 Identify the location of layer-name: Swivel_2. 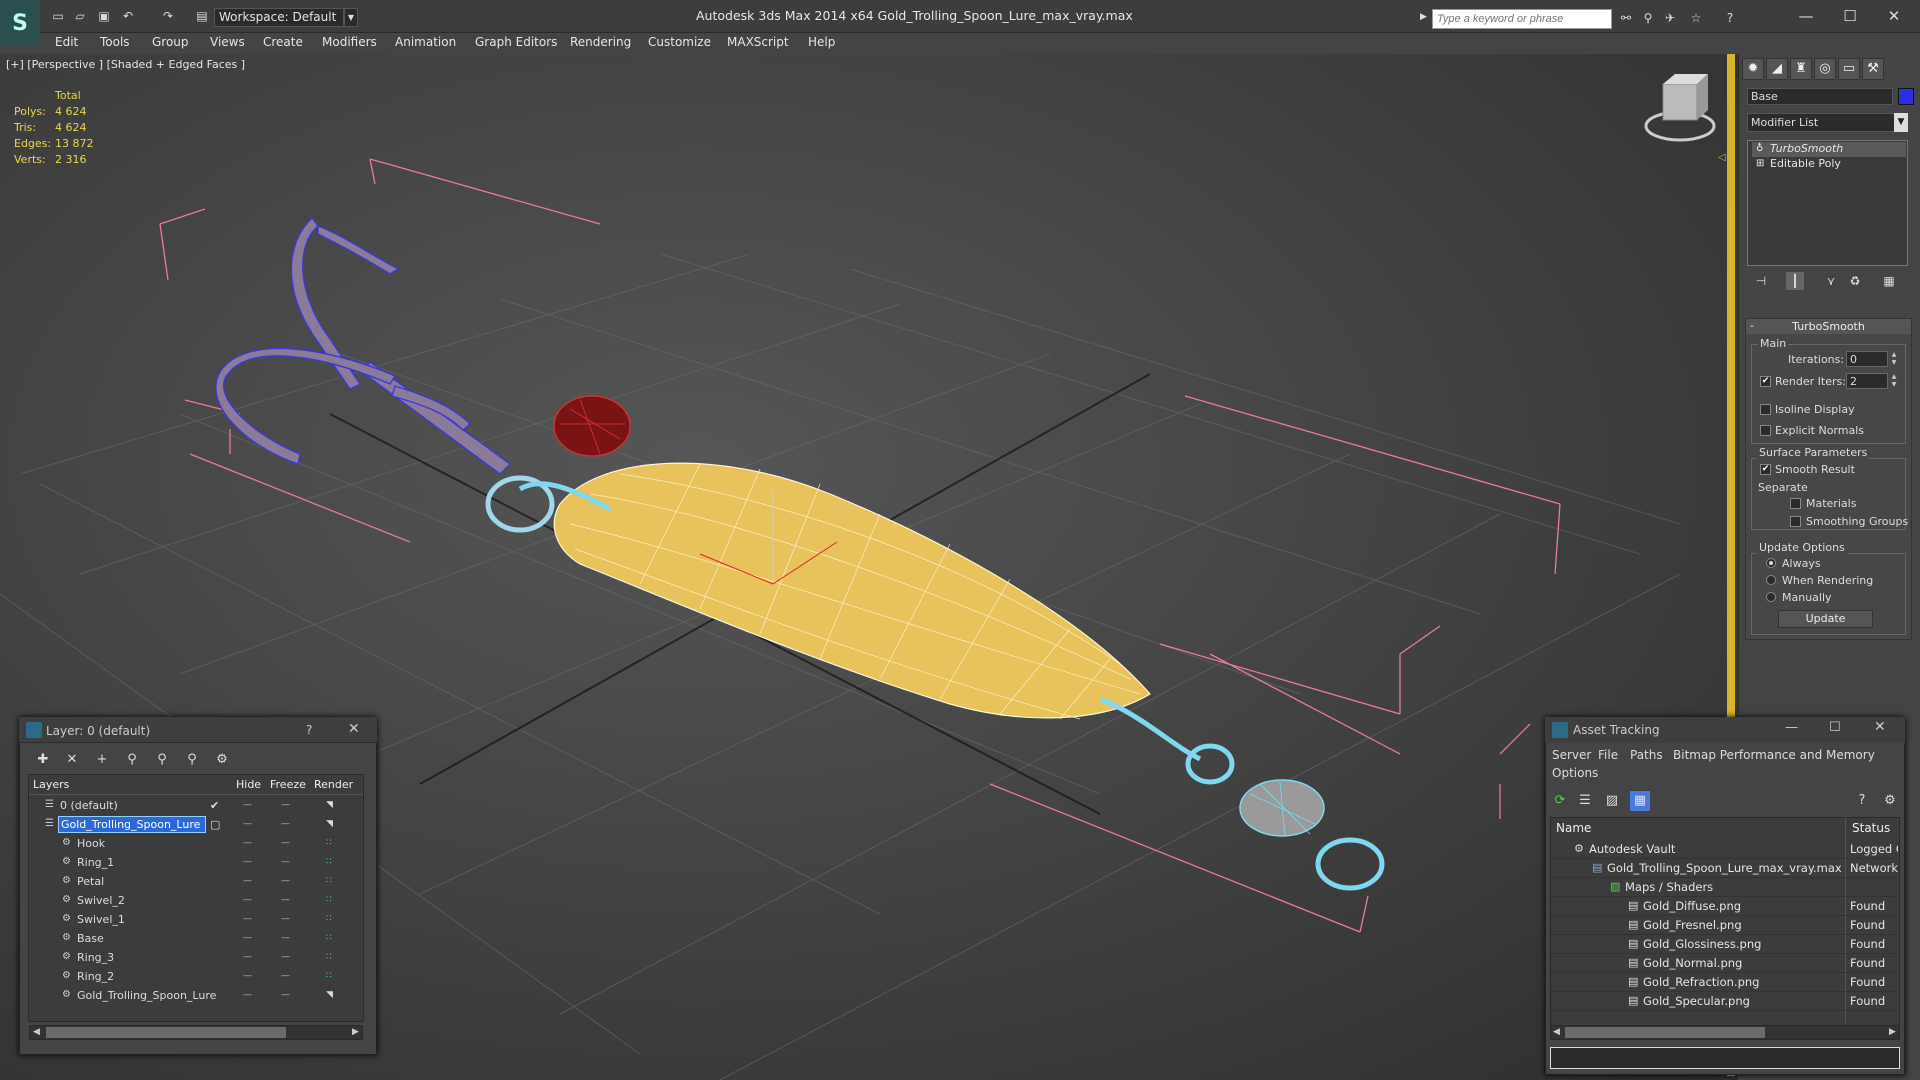
(101, 900).